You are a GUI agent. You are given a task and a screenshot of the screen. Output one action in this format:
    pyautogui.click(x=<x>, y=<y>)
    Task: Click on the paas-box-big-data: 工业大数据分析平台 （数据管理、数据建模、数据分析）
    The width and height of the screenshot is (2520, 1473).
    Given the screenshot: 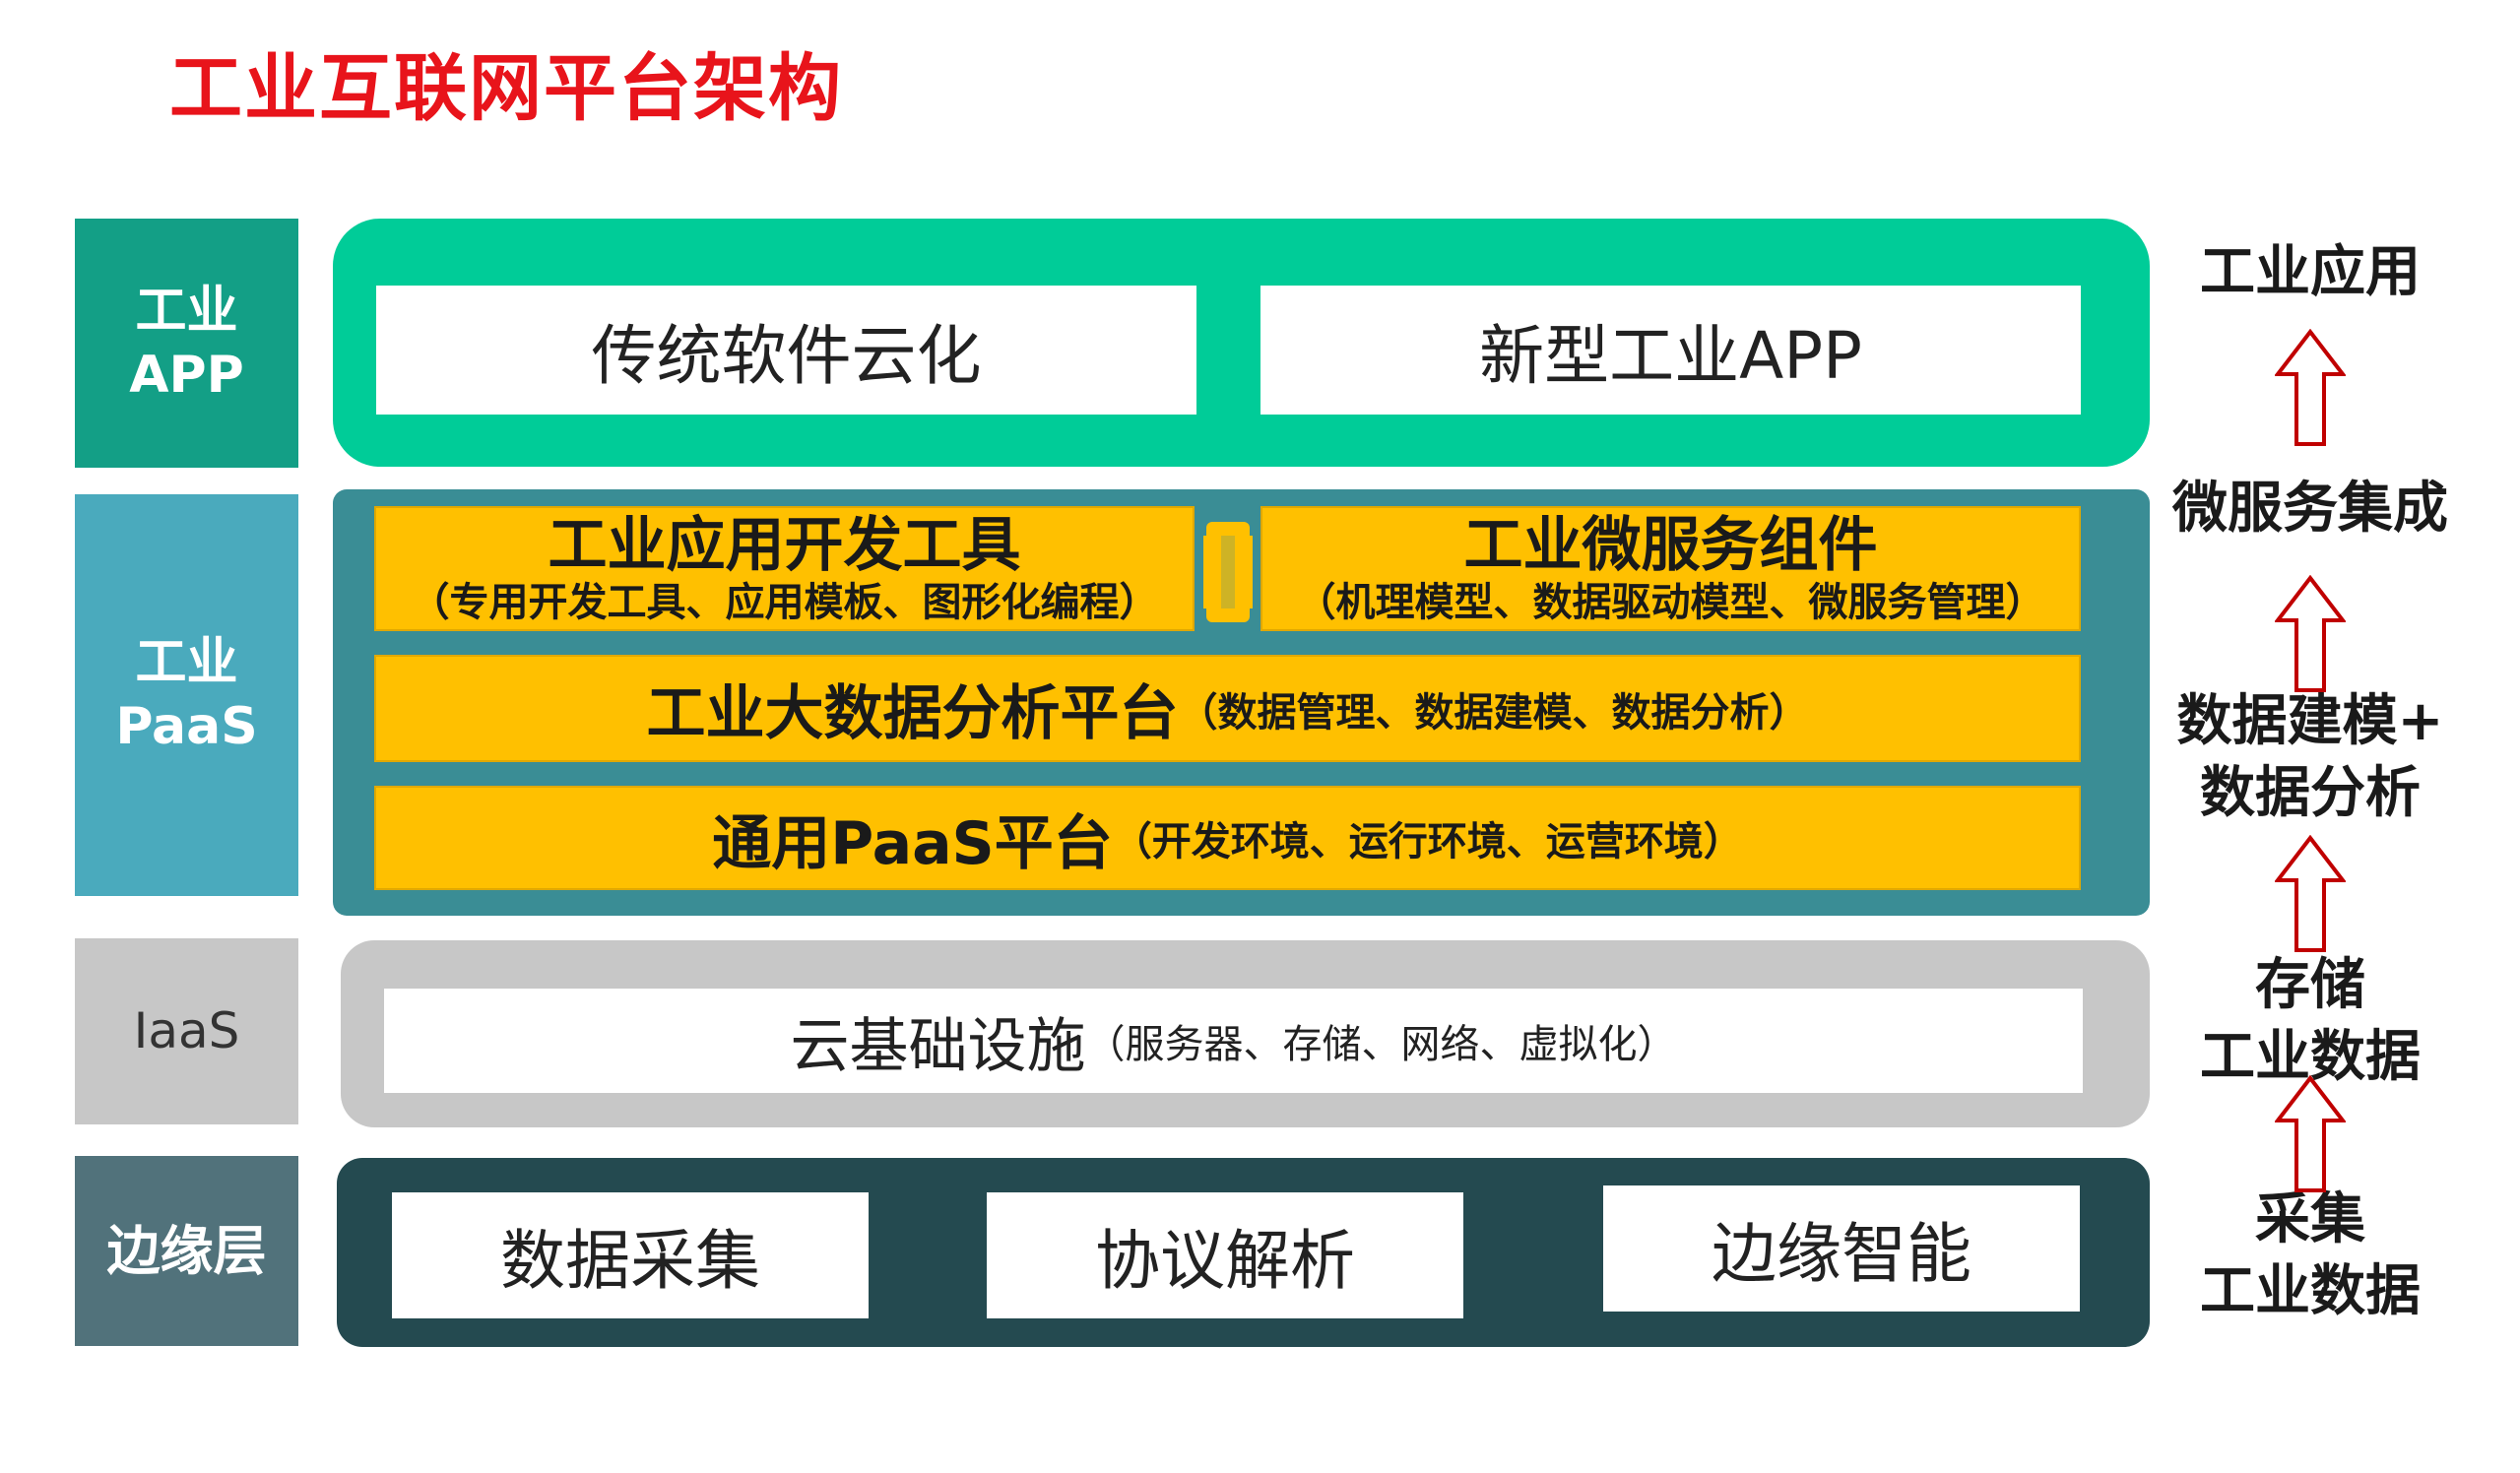 What is the action you would take?
    pyautogui.click(x=1227, y=708)
    